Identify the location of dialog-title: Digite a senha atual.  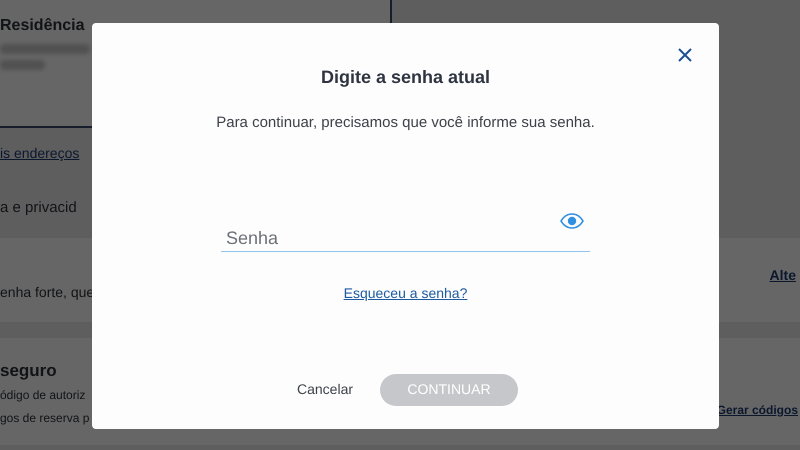
(405, 77).